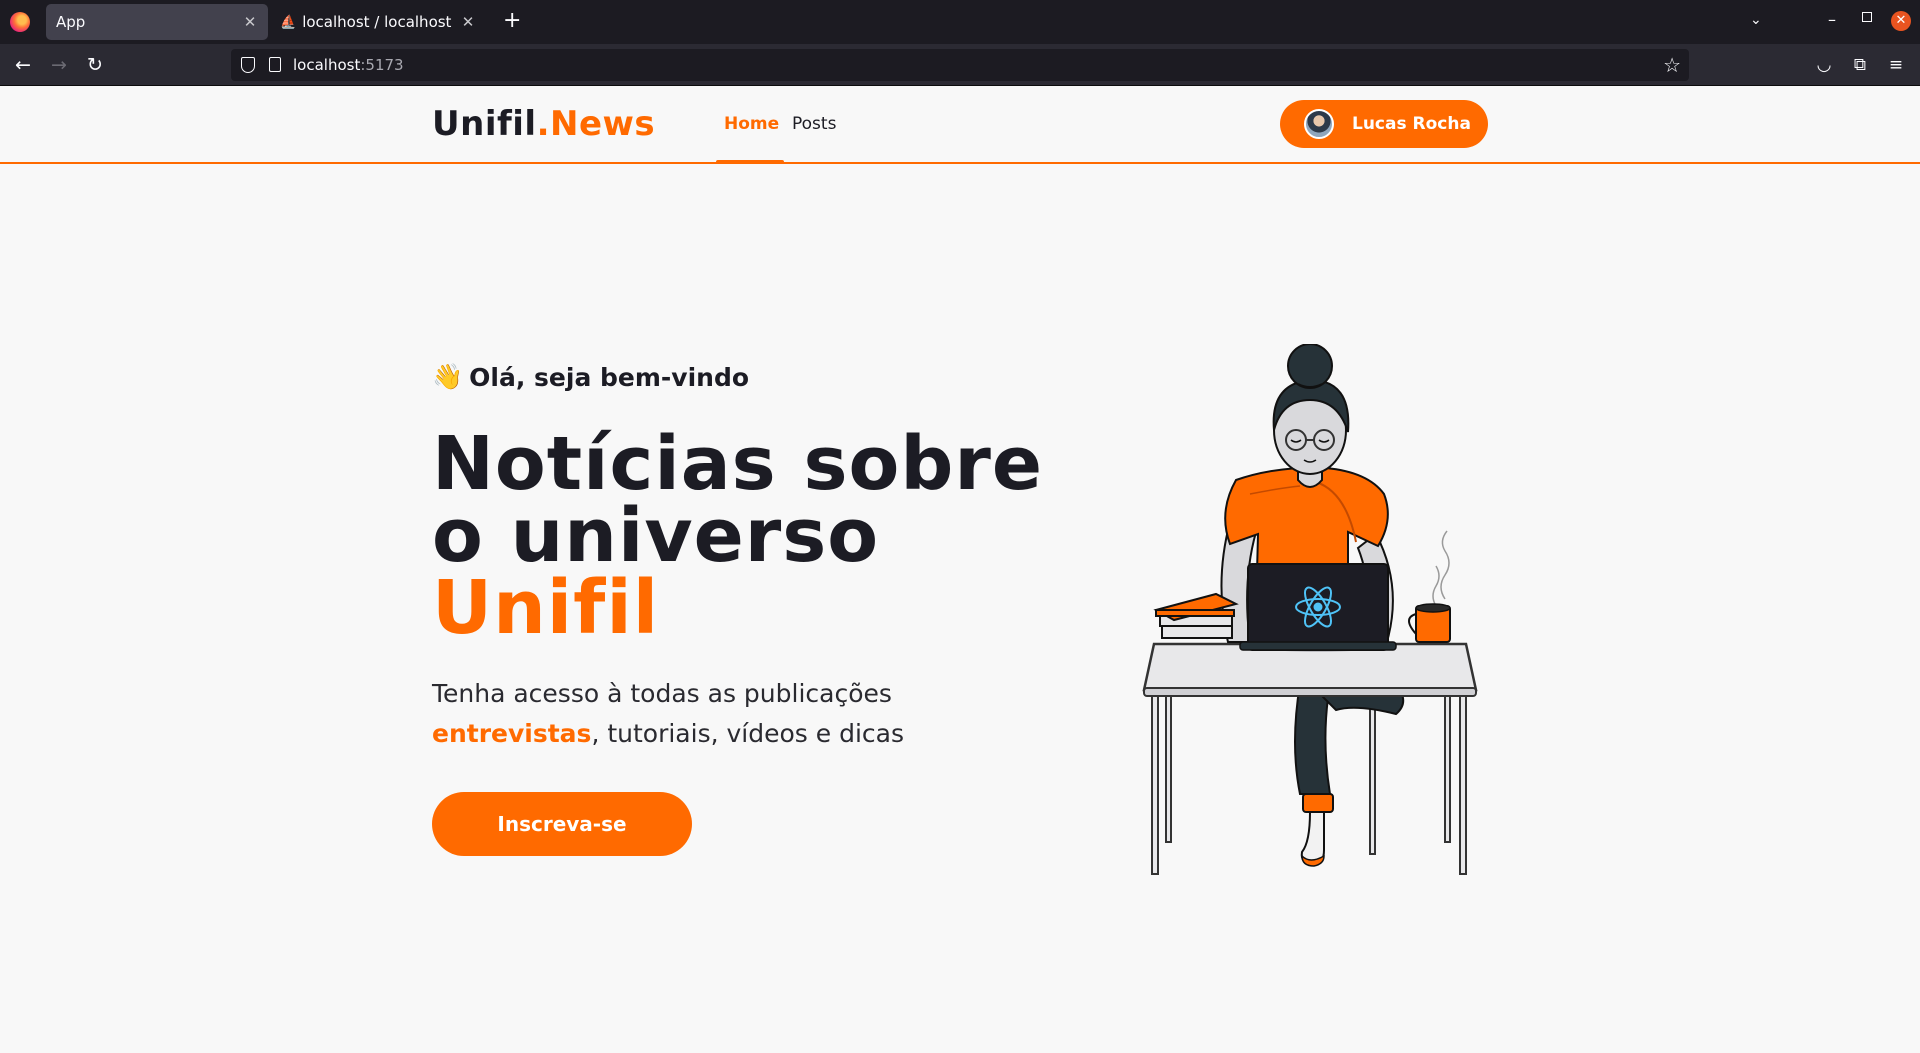 The width and height of the screenshot is (1920, 1053). Describe the element at coordinates (751, 124) in the screenshot. I see `nav-home: Home` at that location.